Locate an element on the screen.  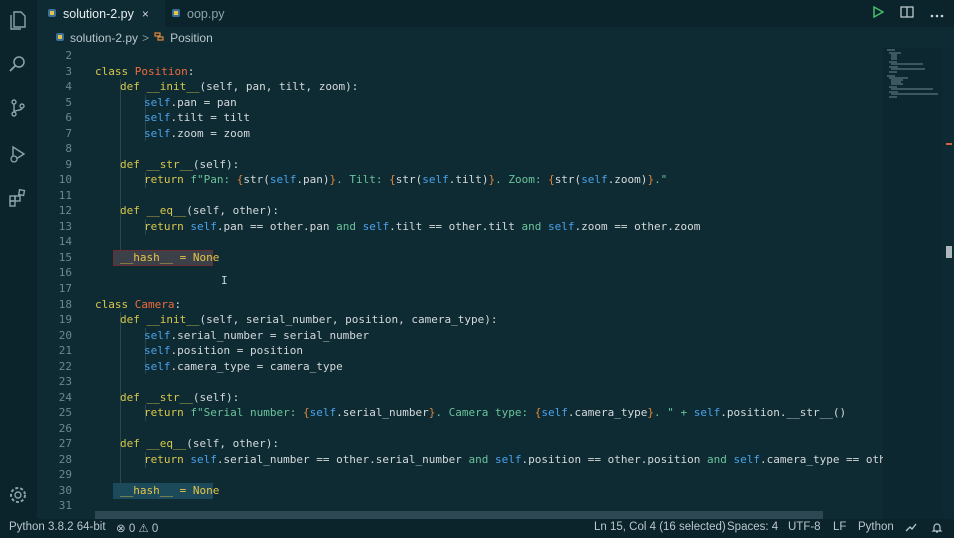
settings-gear-icon is located at coordinates (18, 495).